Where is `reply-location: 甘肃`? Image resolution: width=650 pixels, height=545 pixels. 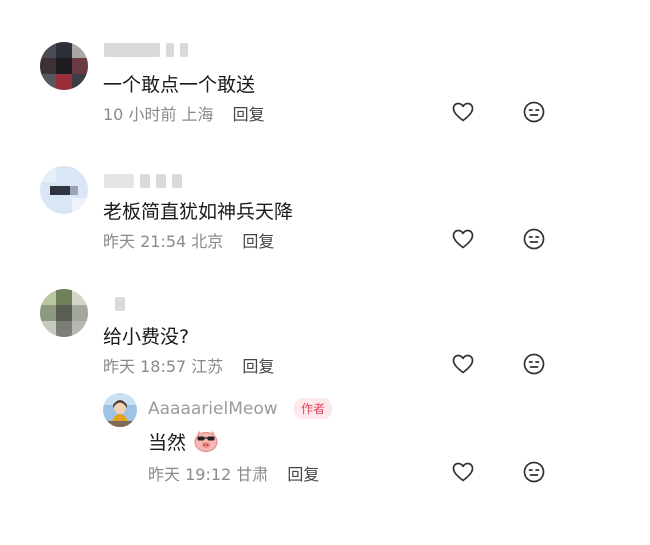
reply-location: 甘肃 is located at coordinates (252, 474).